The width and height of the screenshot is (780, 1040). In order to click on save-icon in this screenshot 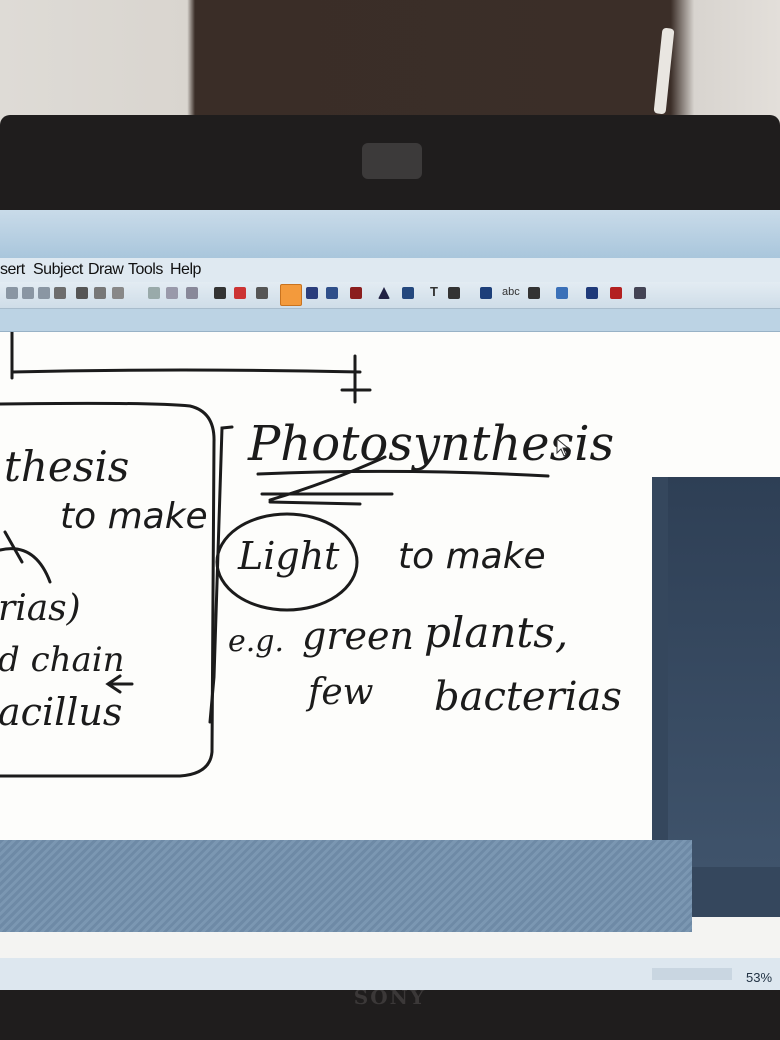, I will do `click(44, 293)`.